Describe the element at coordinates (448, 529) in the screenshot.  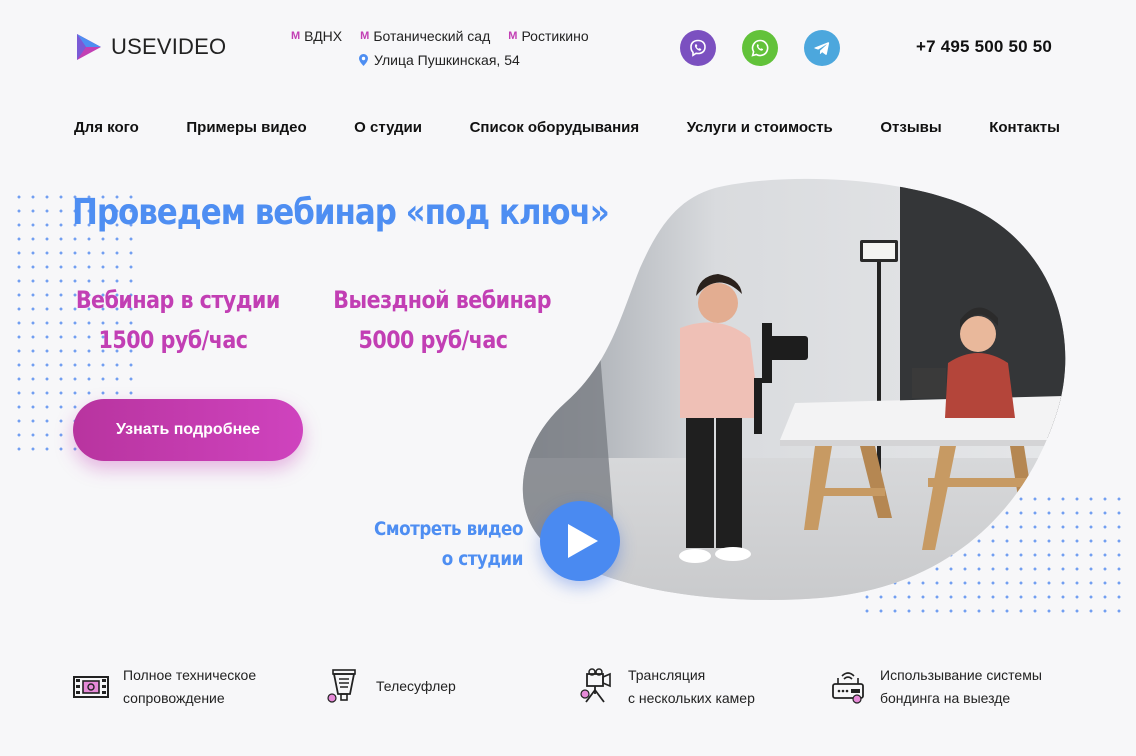
I see `watch-video-line1: Смотреть видео` at that location.